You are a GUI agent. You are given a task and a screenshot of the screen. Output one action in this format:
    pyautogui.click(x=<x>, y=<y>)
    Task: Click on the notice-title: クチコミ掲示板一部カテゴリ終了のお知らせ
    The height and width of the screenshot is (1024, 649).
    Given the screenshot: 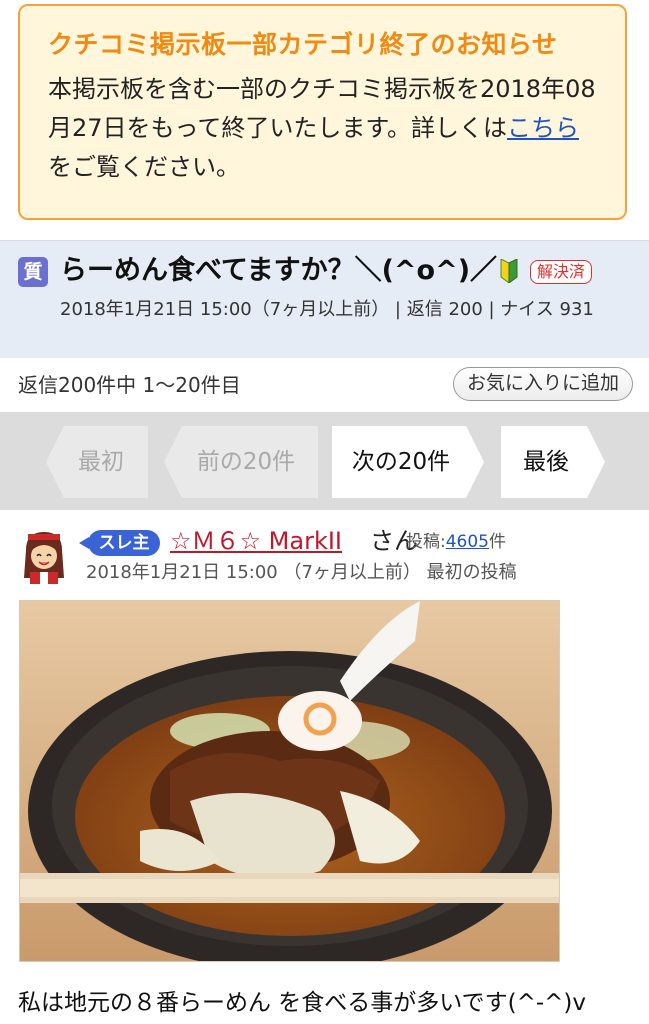 What is the action you would take?
    pyautogui.click(x=303, y=44)
    